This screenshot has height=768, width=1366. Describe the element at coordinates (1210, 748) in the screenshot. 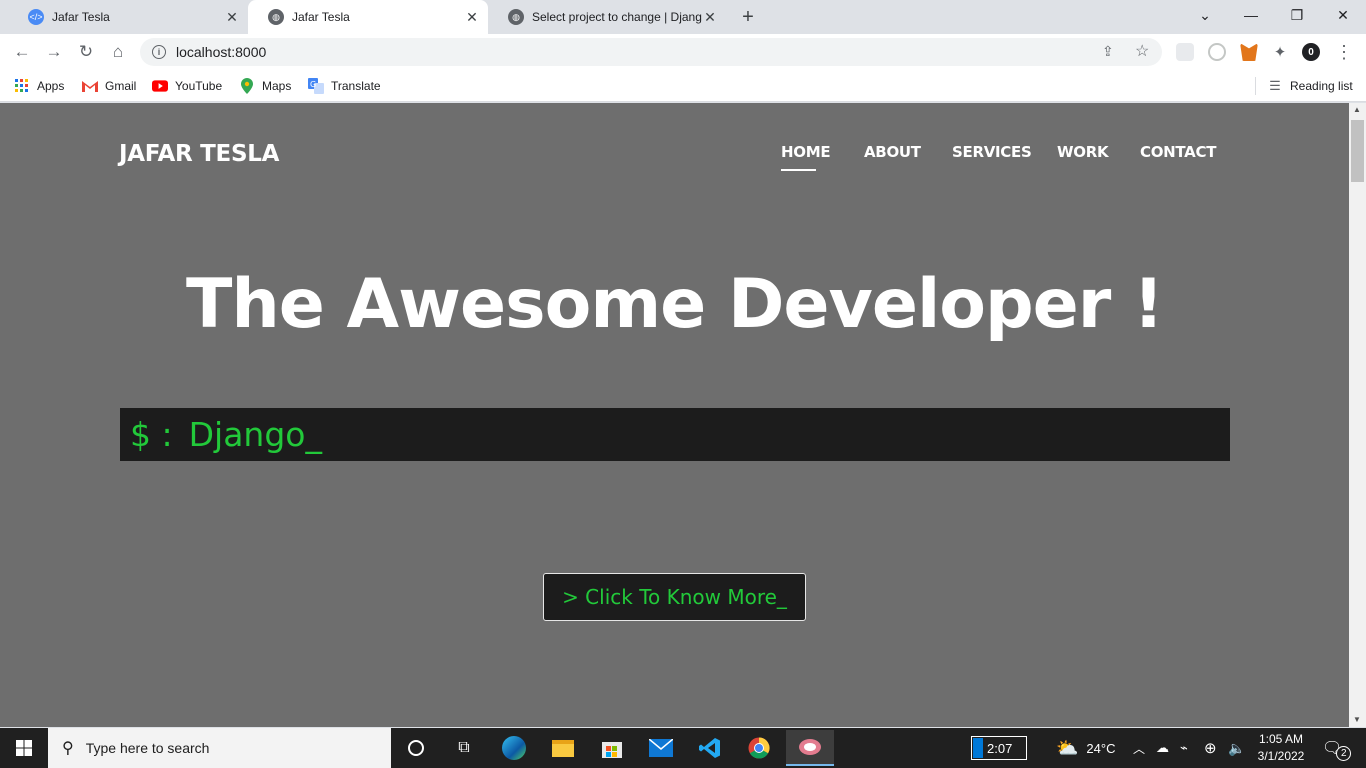

I see `network-globe-icon: ⊕` at that location.